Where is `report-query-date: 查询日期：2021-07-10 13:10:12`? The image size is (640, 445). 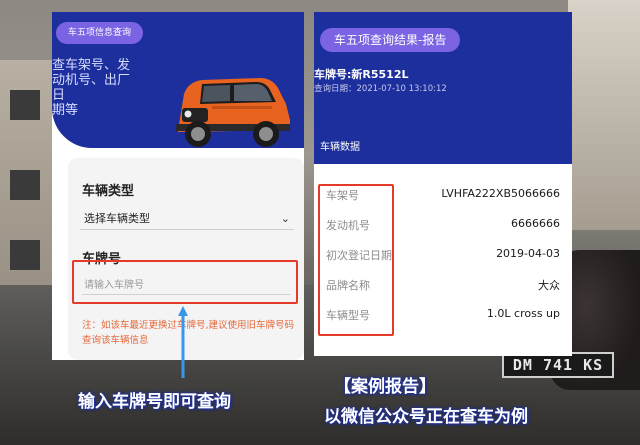
report-query-date: 查询日期：2021-07-10 13:10:12 is located at coordinates (380, 89).